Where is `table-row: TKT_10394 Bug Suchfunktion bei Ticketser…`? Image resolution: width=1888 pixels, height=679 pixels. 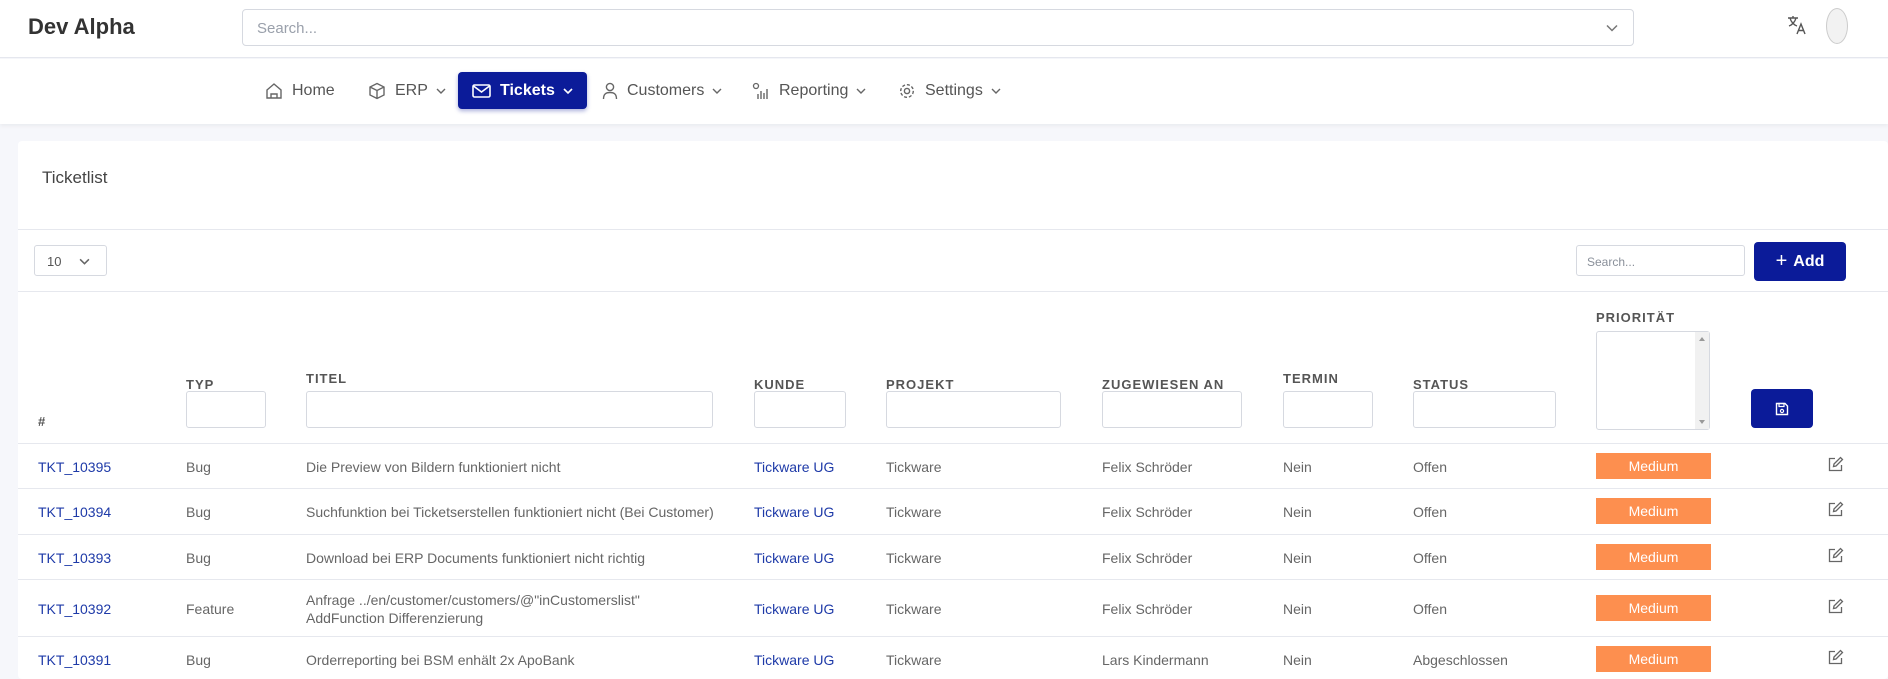 table-row: TKT_10394 Bug Suchfunktion bei Ticketser… is located at coordinates (953, 511).